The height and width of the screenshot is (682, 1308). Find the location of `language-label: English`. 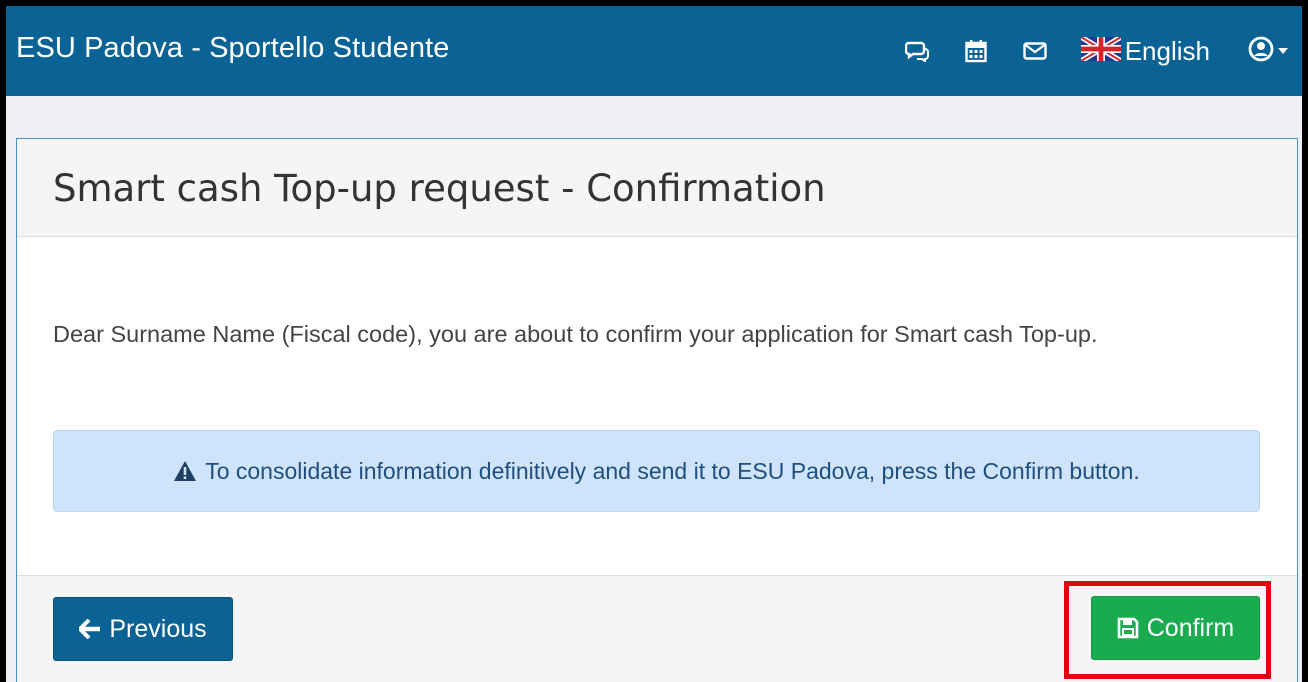

language-label: English is located at coordinates (1167, 50).